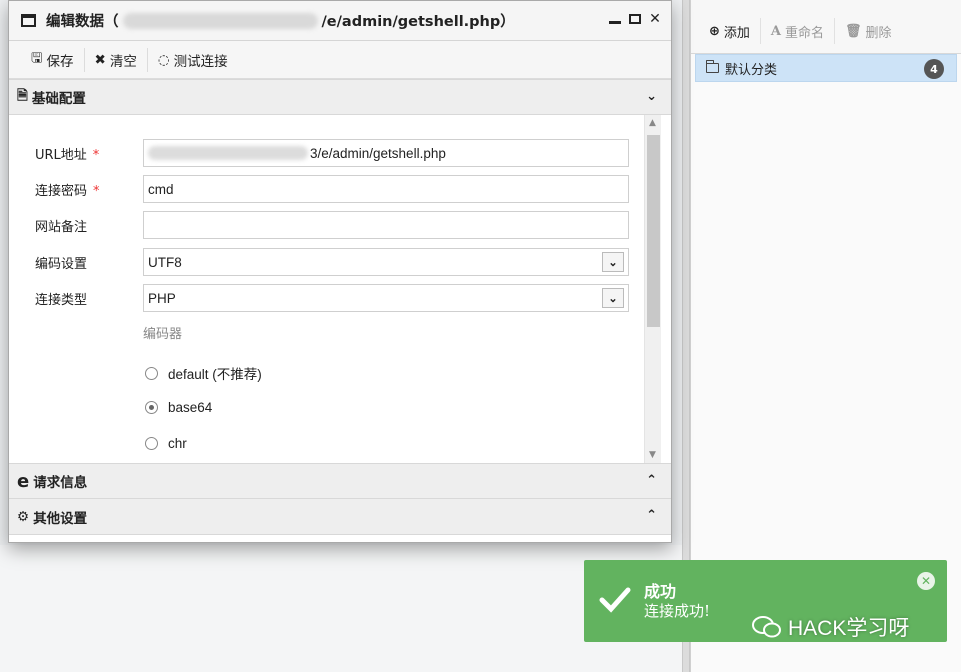  What do you see at coordinates (23, 516) in the screenshot?
I see `gears-icon: ⚙` at bounding box center [23, 516].